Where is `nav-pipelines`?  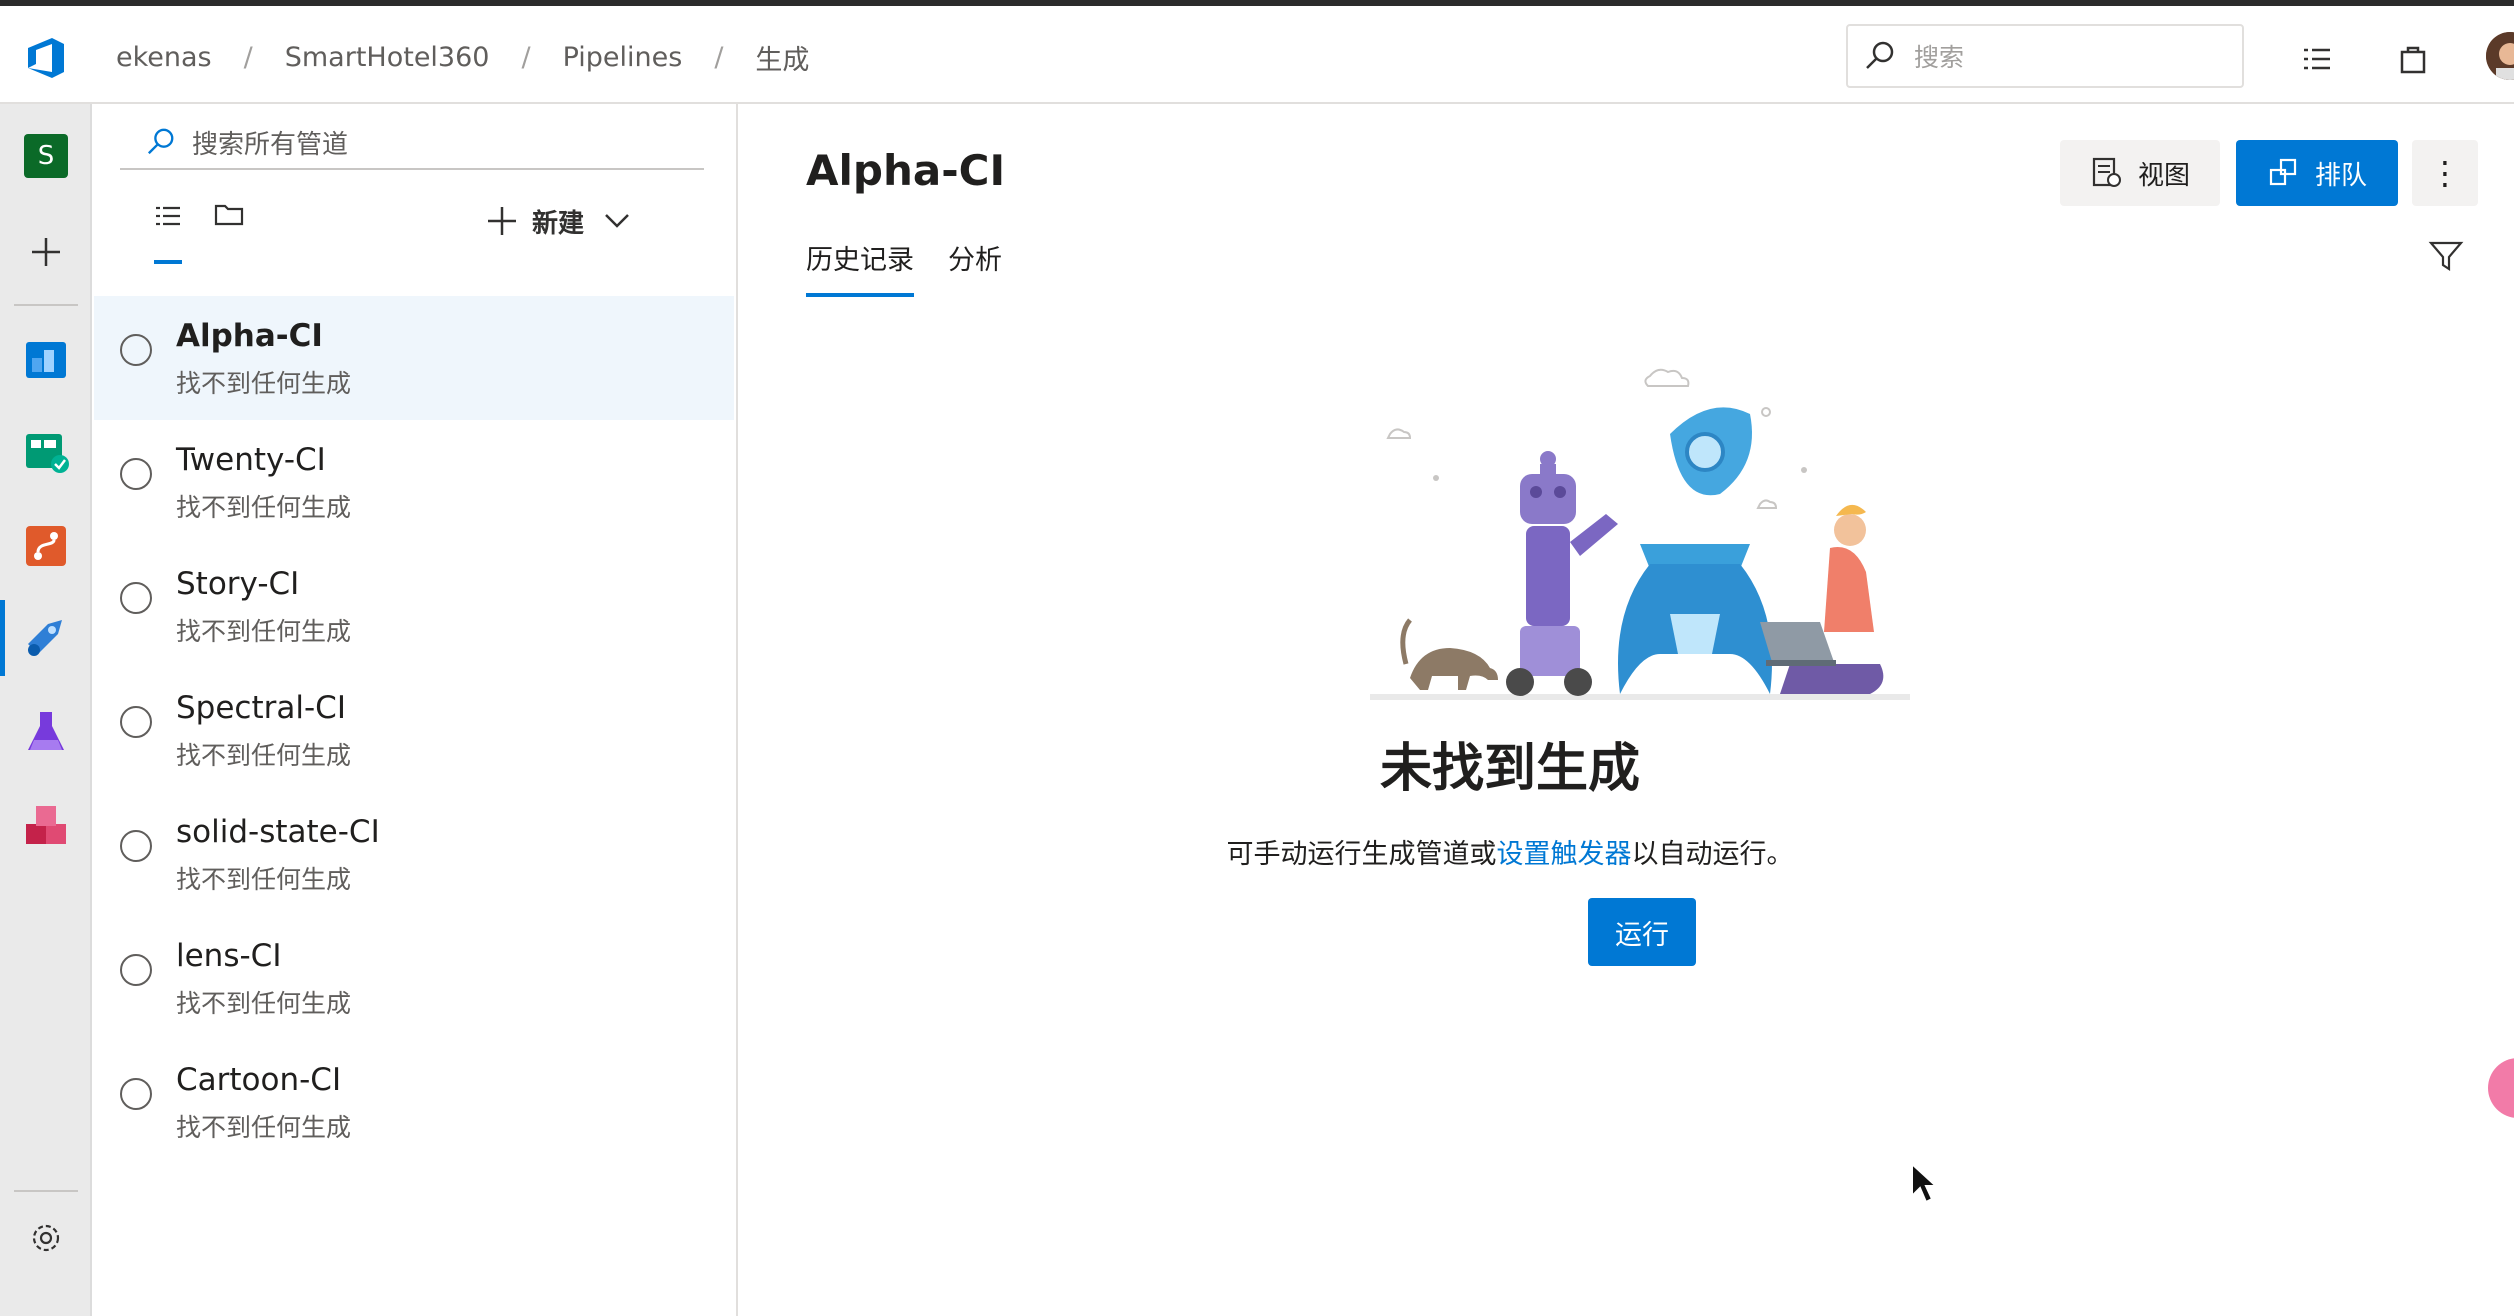
nav-pipelines is located at coordinates (46, 638).